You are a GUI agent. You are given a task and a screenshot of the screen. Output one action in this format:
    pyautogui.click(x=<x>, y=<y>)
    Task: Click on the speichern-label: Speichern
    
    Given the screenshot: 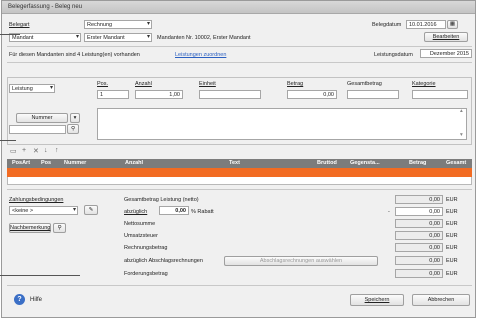 What is the action you would take?
    pyautogui.click(x=377, y=300)
    